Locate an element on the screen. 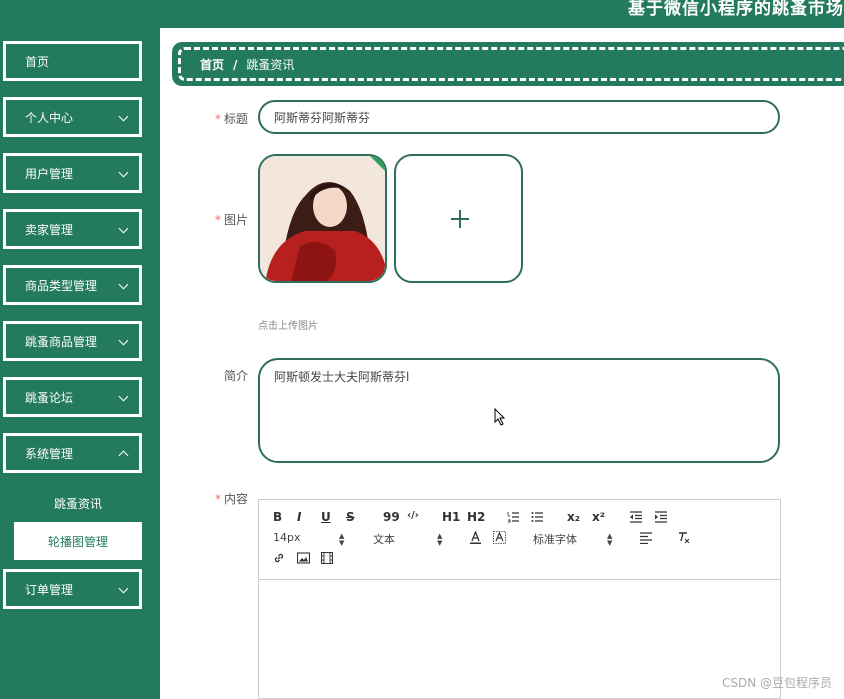 The image size is (844, 699). portrait-image is located at coordinates (322, 218).